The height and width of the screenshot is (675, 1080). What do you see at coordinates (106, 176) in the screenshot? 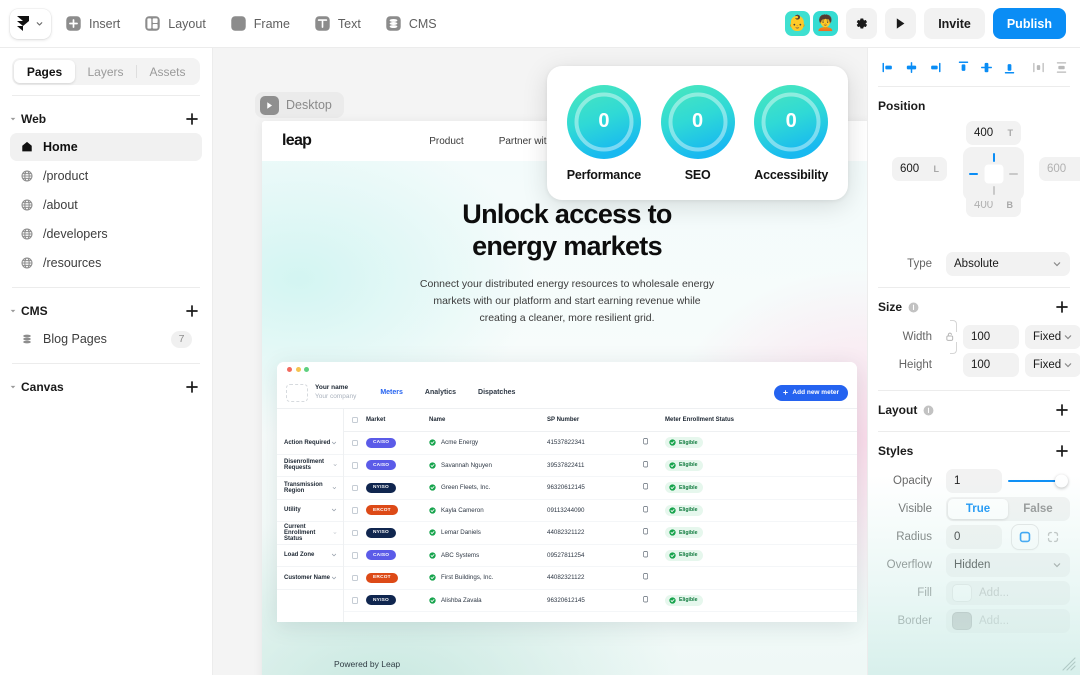
I see `sidebar-item-product: /product` at bounding box center [106, 176].